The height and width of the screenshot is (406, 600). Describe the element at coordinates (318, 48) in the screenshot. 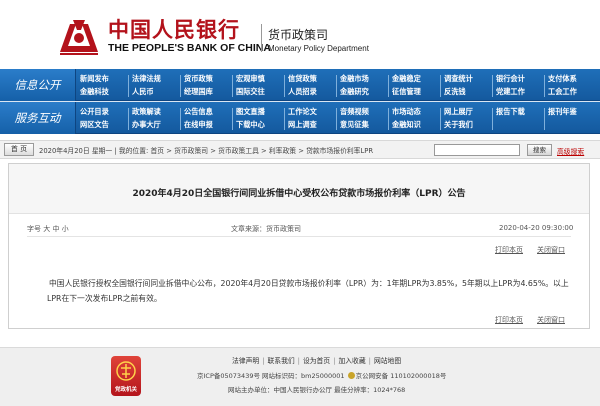

I see `department-name-en: Monetary Policy Department` at that location.